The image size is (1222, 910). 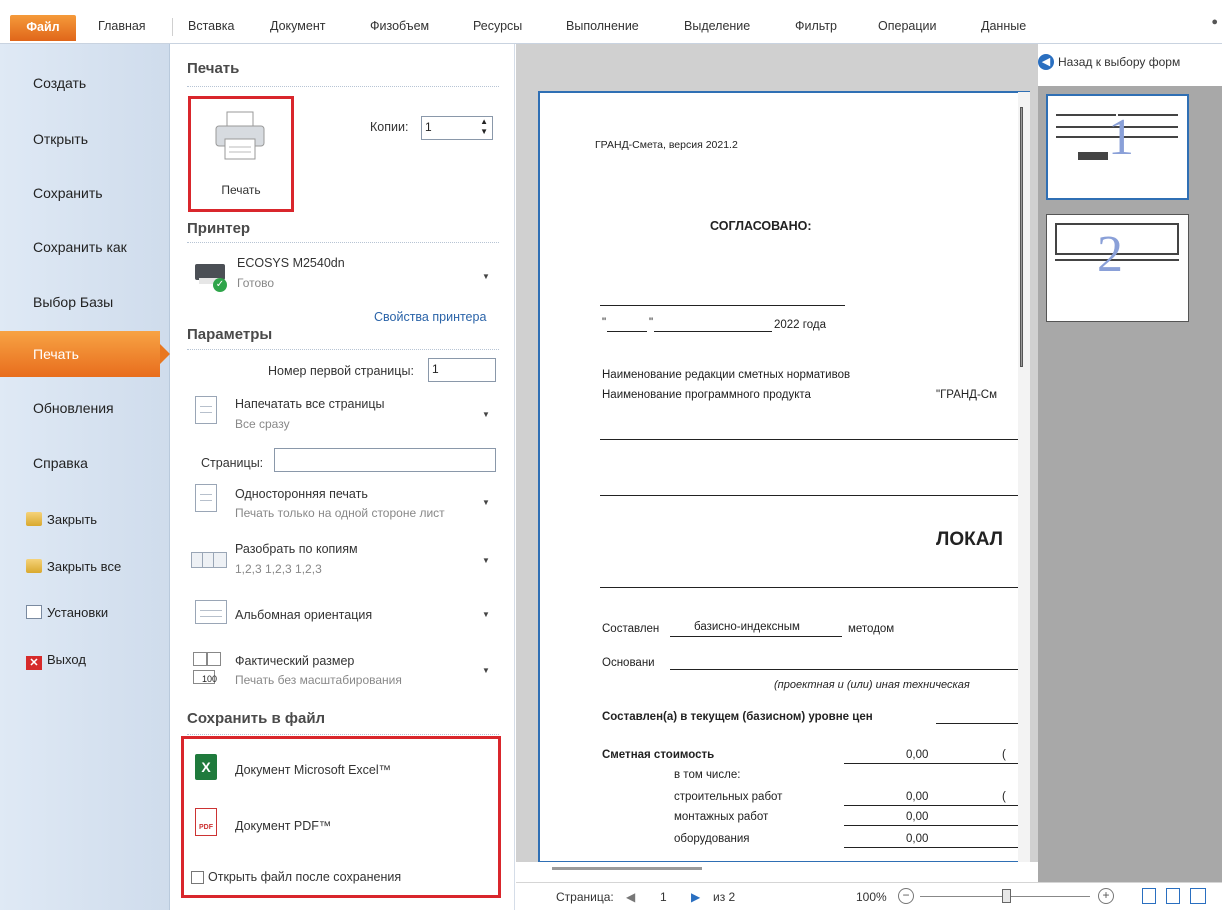 I want to click on stepper-arrows-icon: ▲ ▼, so click(x=484, y=127).